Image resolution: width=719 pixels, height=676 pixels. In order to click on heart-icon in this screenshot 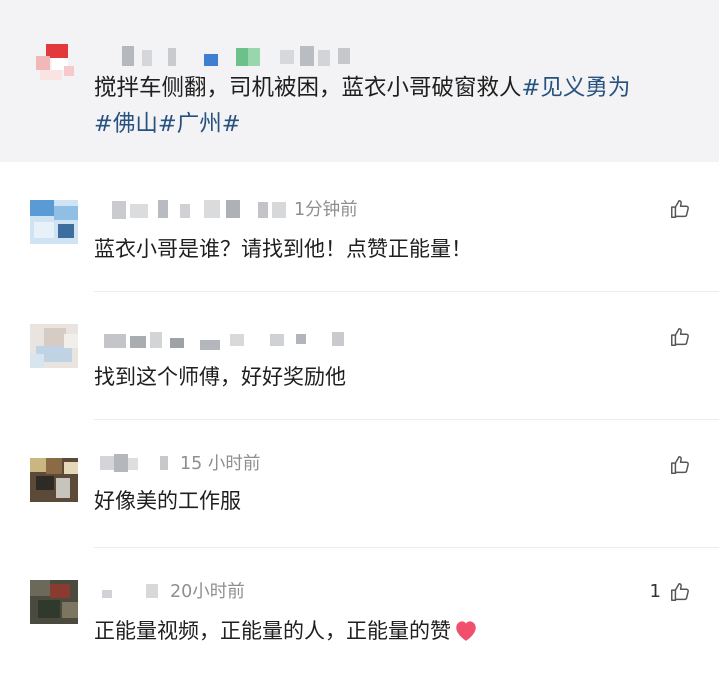, I will do `click(466, 631)`.